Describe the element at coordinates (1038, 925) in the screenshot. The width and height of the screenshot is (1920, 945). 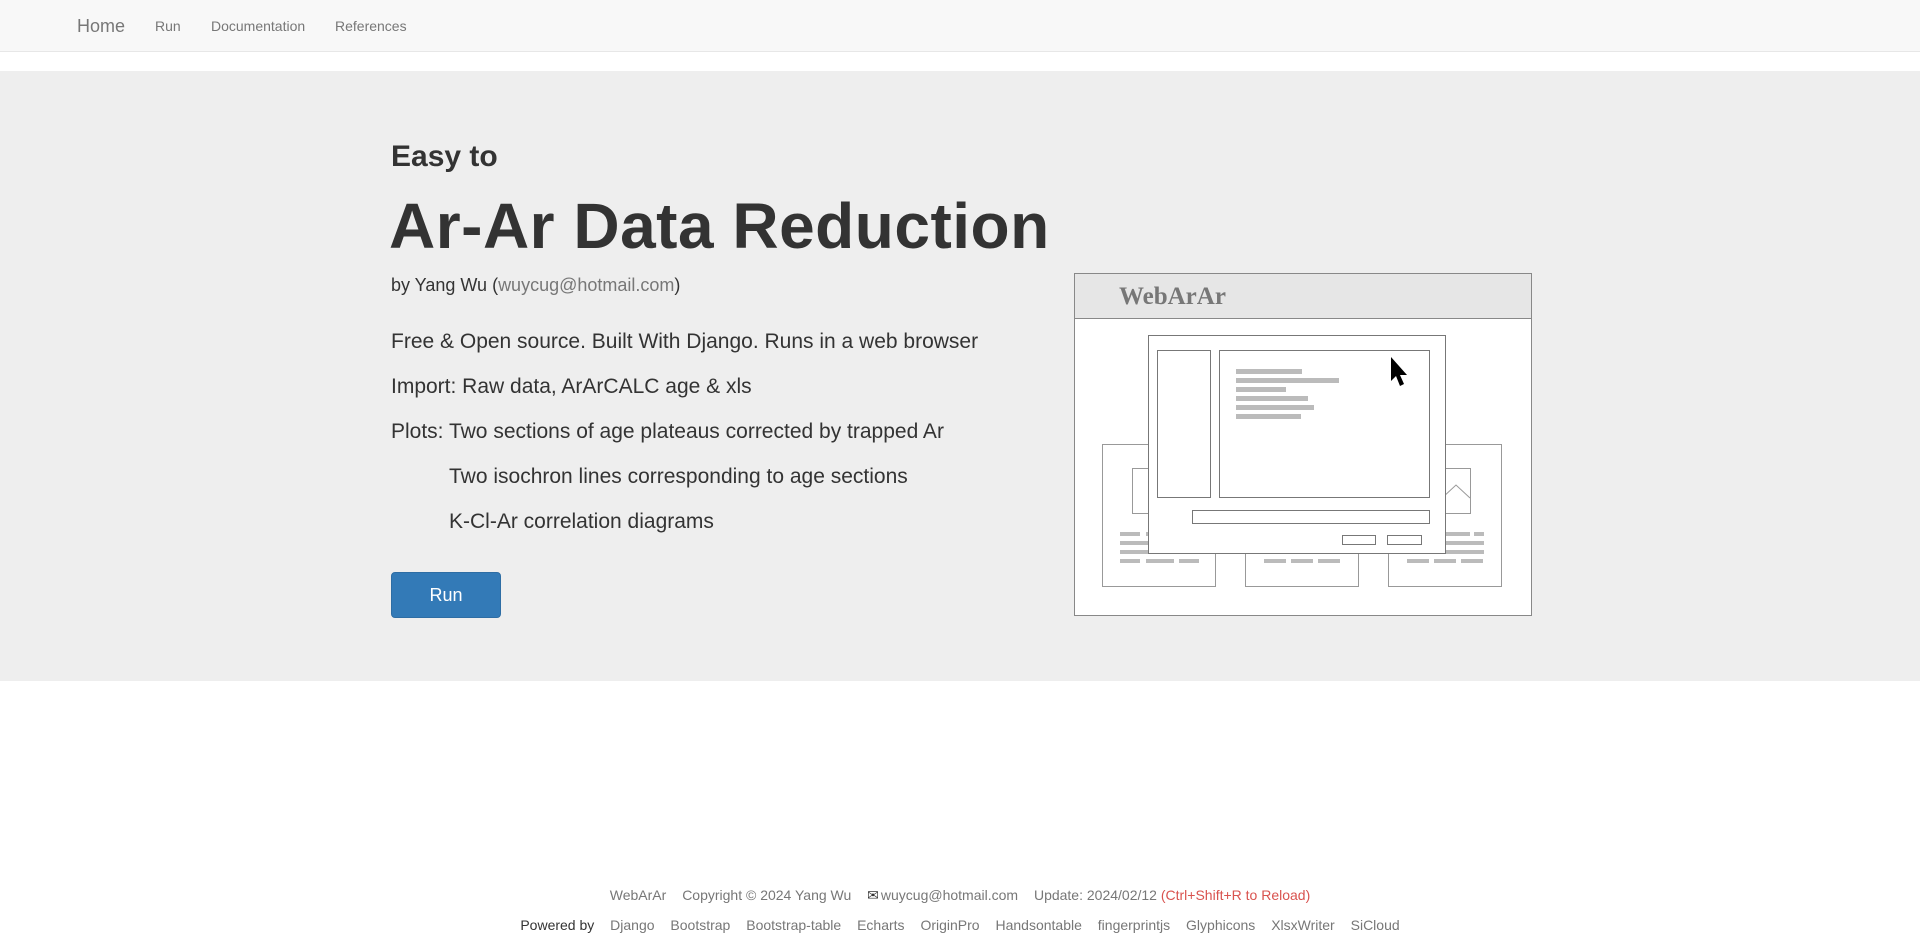
I see `footer-link-handsontable: Handsontable` at that location.